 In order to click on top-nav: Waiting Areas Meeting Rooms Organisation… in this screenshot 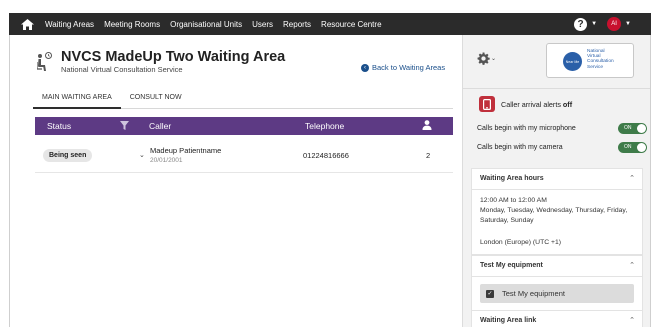, I will do `click(330, 24)`.